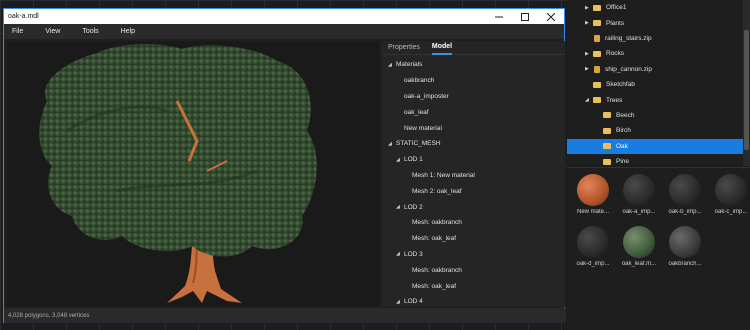 Image resolution: width=750 pixels, height=330 pixels. What do you see at coordinates (616, 8) in the screenshot?
I see `explorer-item-label: Office1` at bounding box center [616, 8].